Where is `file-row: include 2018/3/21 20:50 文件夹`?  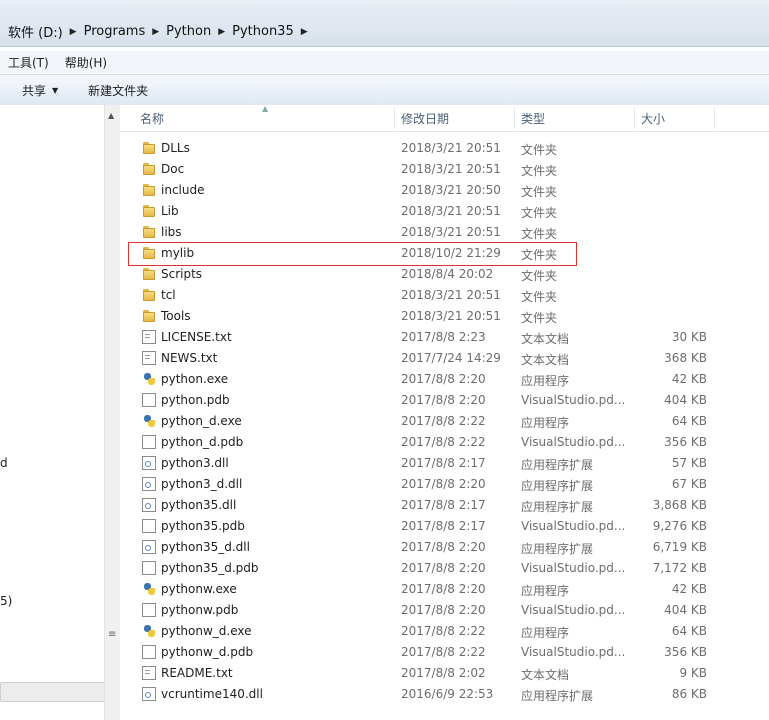 file-row: include 2018/3/21 20:50 文件夹 is located at coordinates (444, 190).